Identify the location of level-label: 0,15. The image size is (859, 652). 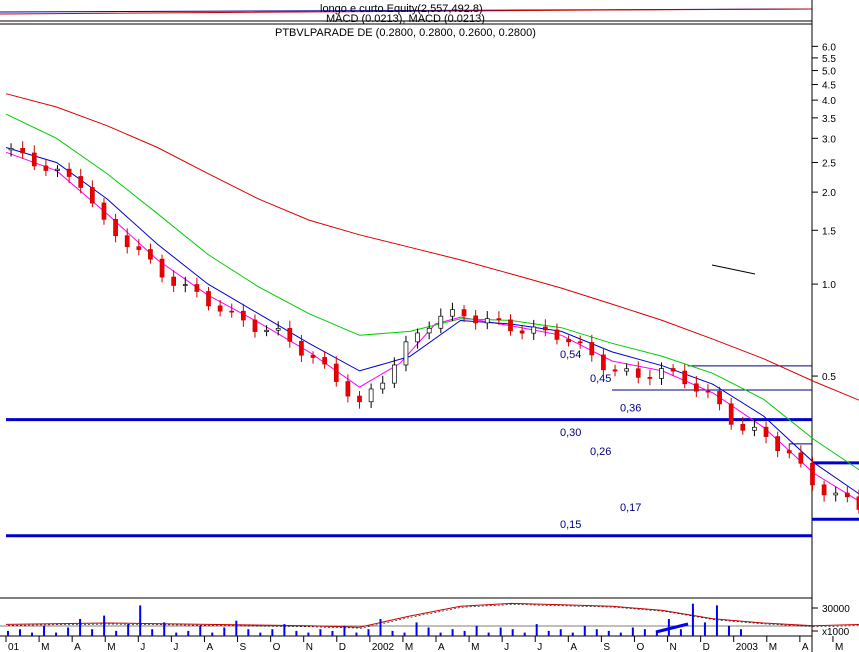
(570, 525).